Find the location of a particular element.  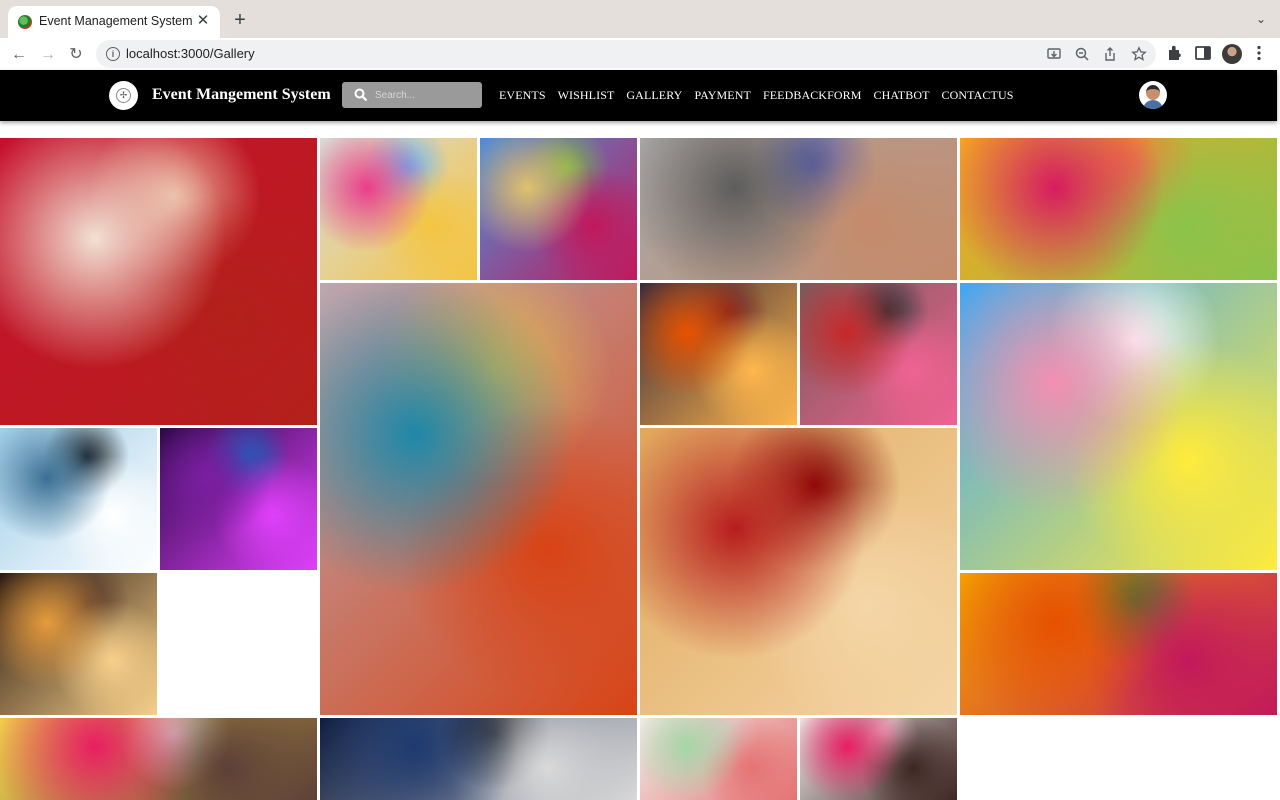

search-input is located at coordinates (425, 95).